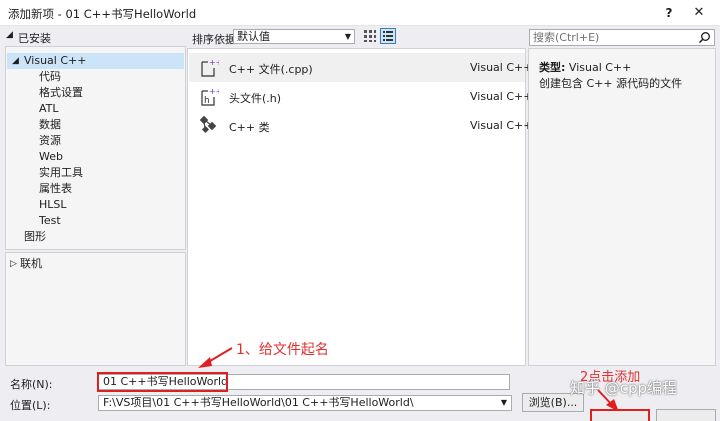 The width and height of the screenshot is (720, 421). Describe the element at coordinates (408, 379) in the screenshot. I see `annotation-arrows` at that location.